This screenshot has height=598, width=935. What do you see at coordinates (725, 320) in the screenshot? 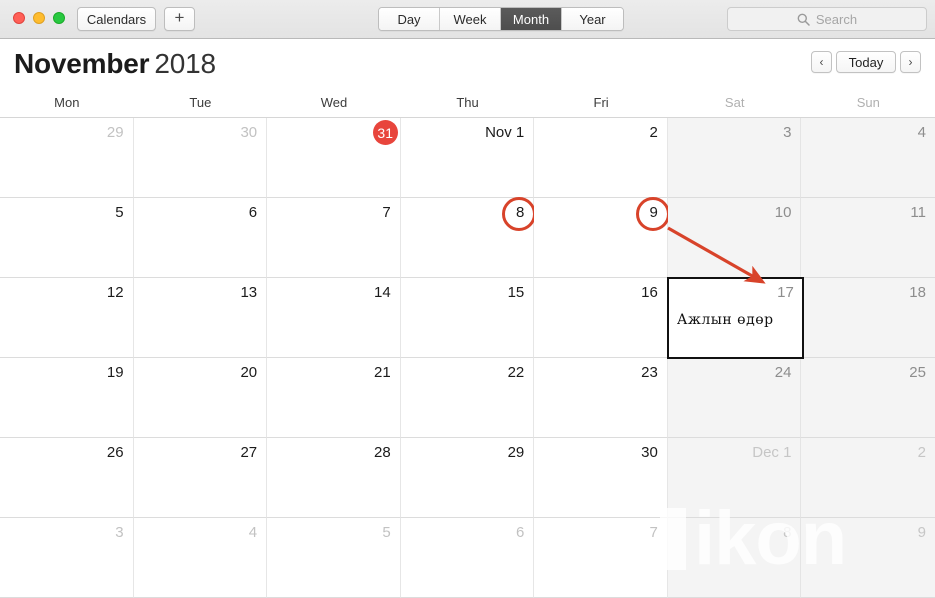
I see `event-title: Ажлын өдөр` at bounding box center [725, 320].